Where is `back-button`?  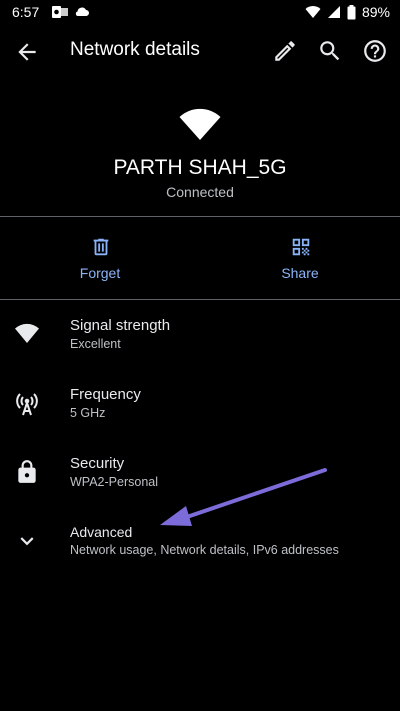
back-button is located at coordinates (27, 52).